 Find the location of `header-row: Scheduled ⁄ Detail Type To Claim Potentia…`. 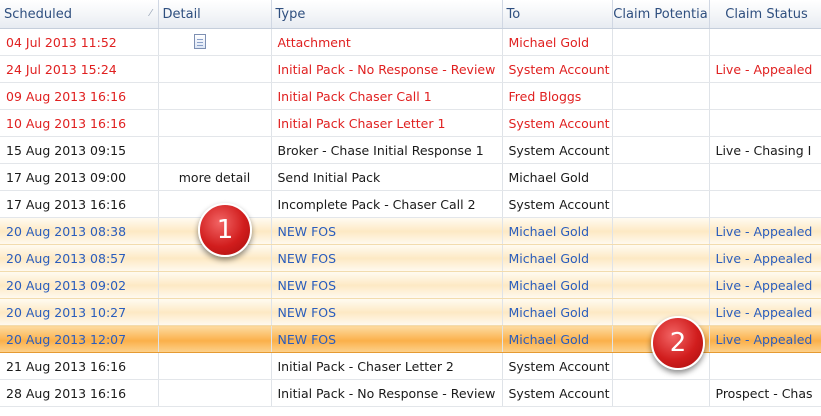

header-row: Scheduled ⁄ Detail Type To Claim Potentia… is located at coordinates (410, 14).